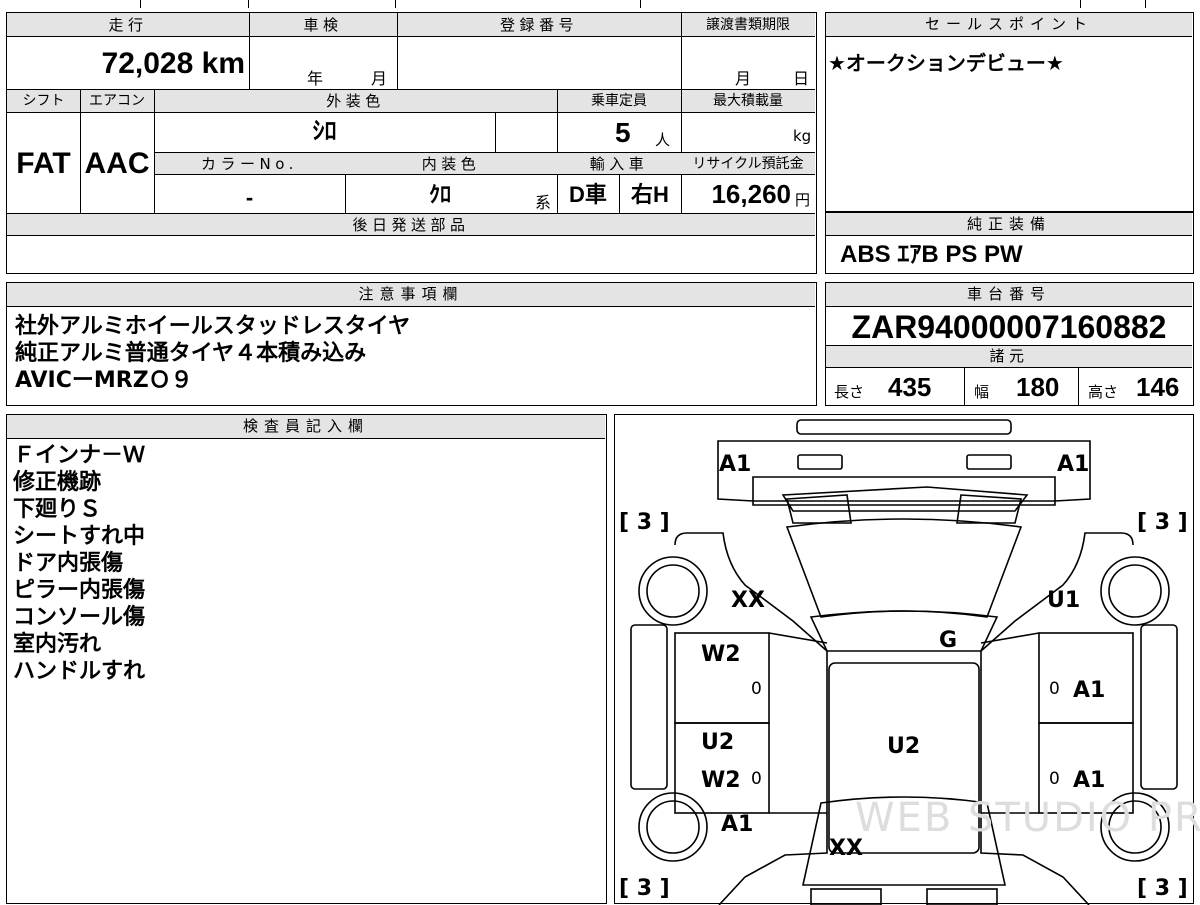 The height and width of the screenshot is (905, 1200). I want to click on mark-zero-right-rear: 0, so click(1054, 779).